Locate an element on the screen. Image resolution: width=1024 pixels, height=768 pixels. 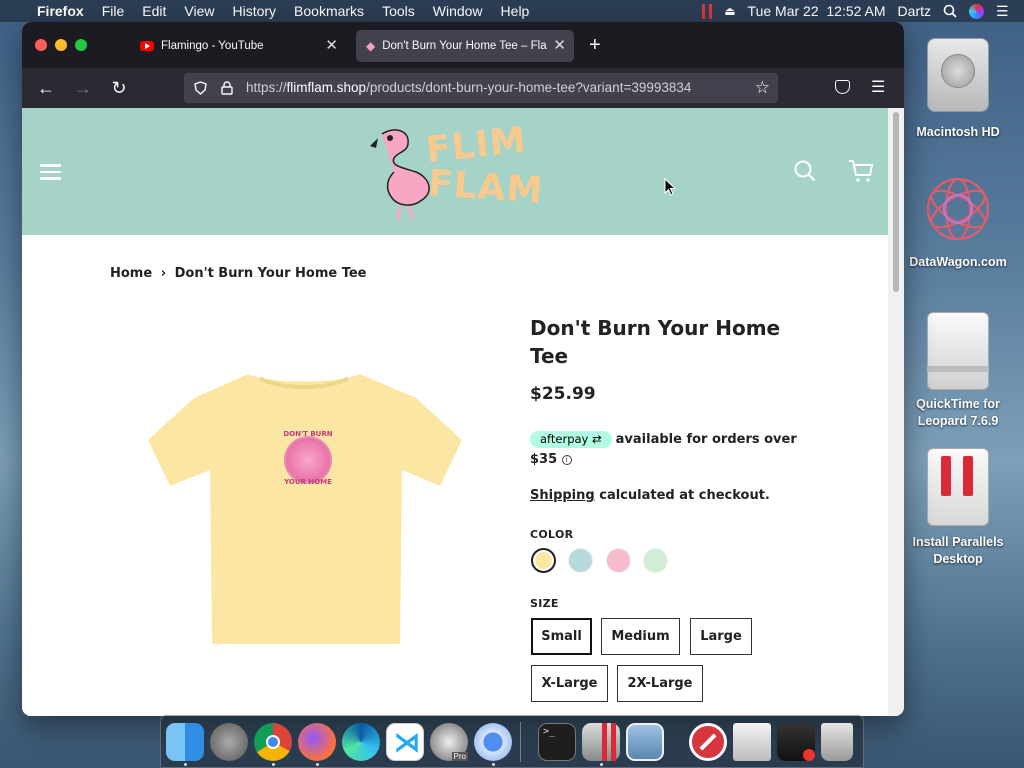
launchpad-icon is located at coordinates (229, 742).